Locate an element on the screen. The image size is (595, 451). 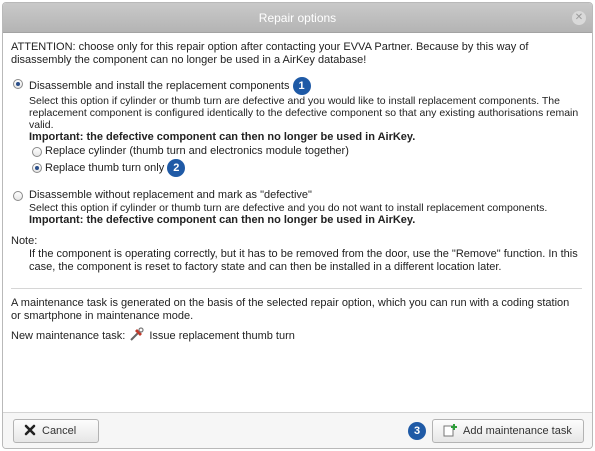
note-heading: Note: is located at coordinates (24, 241).